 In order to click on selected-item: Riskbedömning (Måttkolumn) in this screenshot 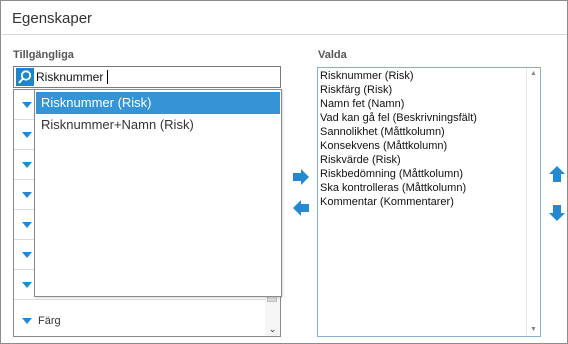, I will do `click(391, 174)`.